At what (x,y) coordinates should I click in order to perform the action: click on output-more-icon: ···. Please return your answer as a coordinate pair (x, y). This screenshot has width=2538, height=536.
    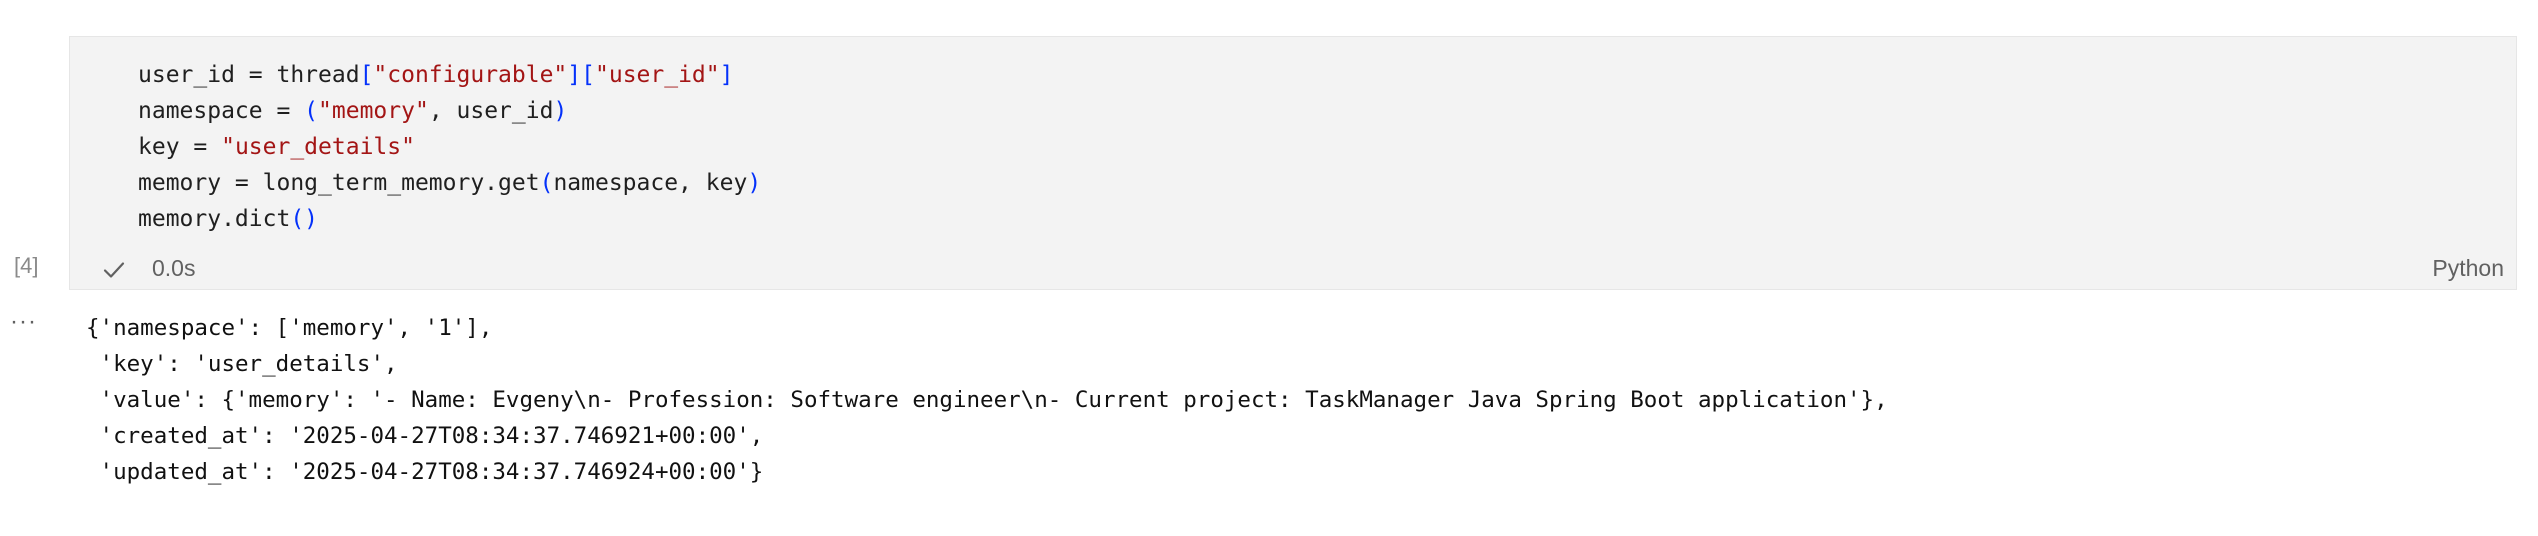
    Looking at the image, I should click on (23, 322).